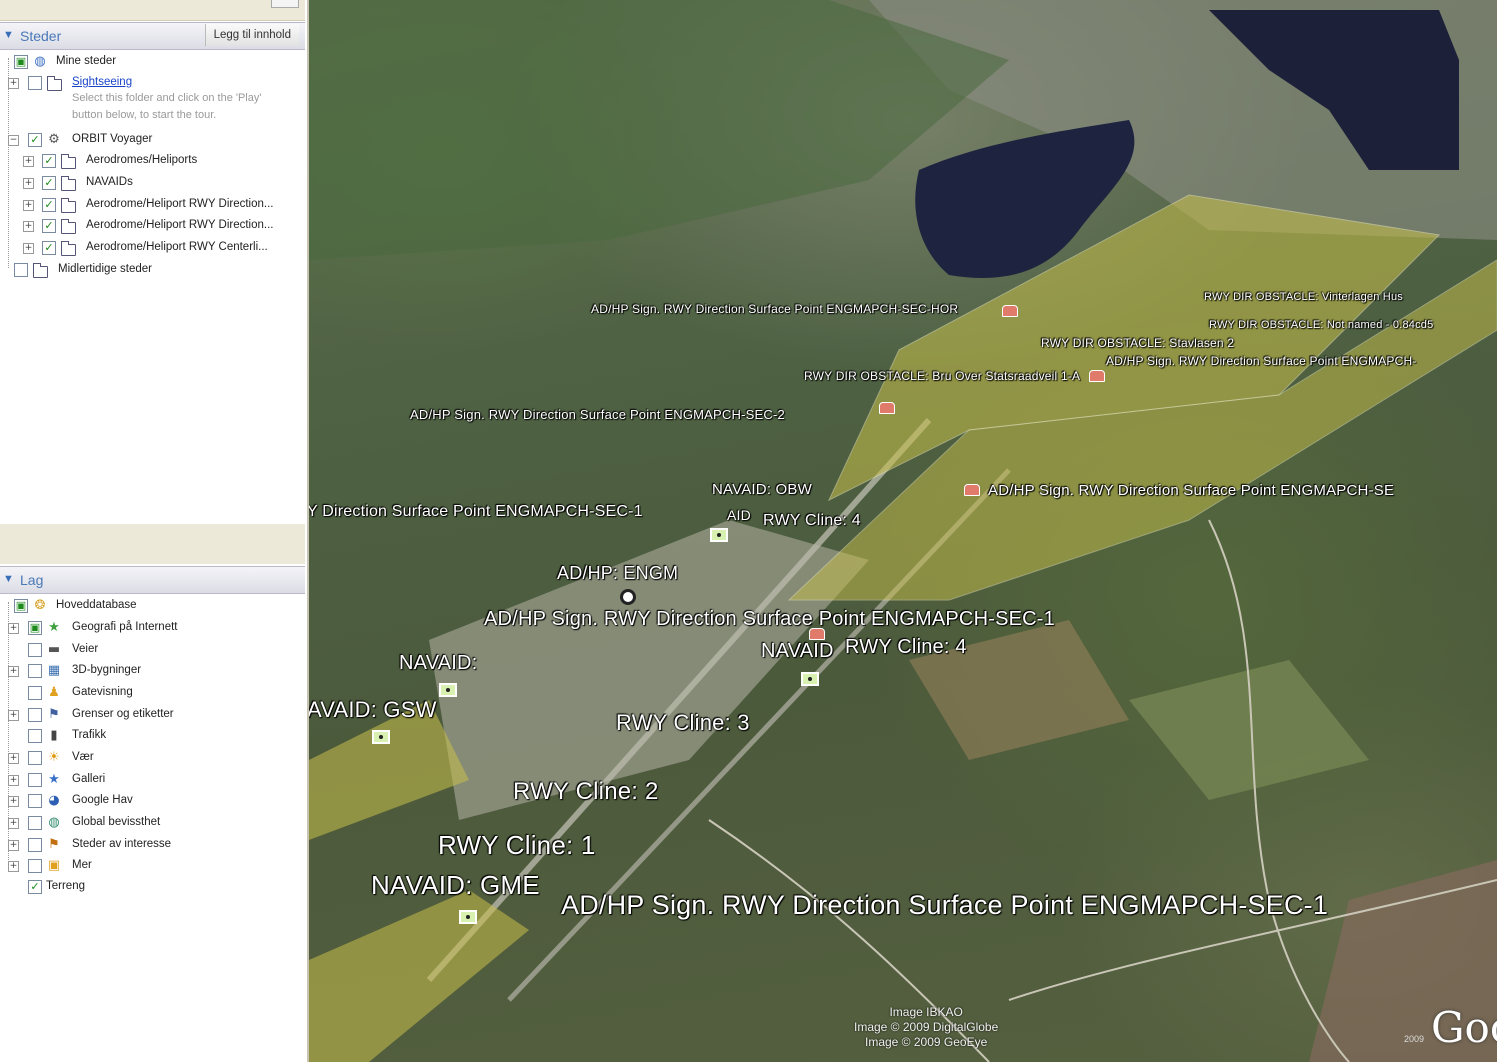 The height and width of the screenshot is (1062, 1497). I want to click on tree-item-label: Mine steder, so click(86, 61).